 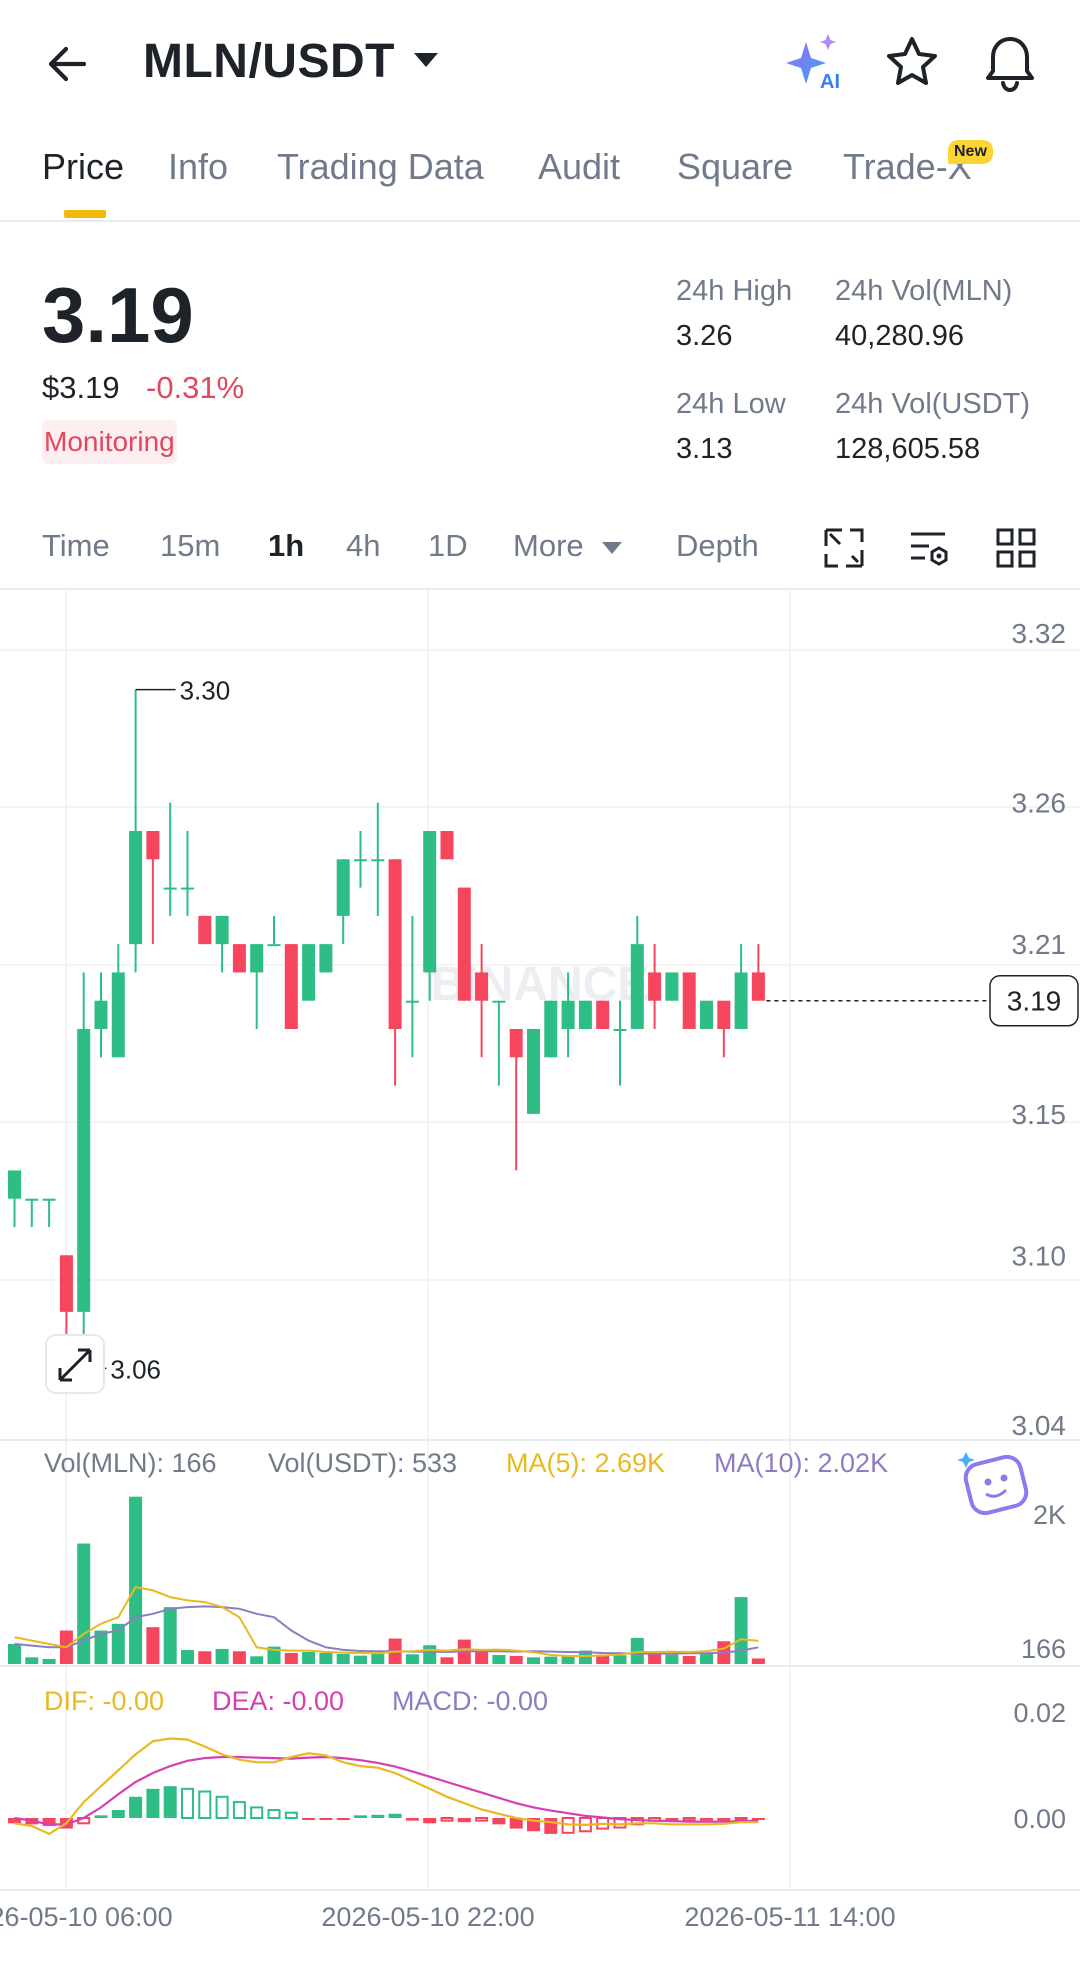 What do you see at coordinates (908, 449) in the screenshot?
I see `vol-quote-value: 128,605.58` at bounding box center [908, 449].